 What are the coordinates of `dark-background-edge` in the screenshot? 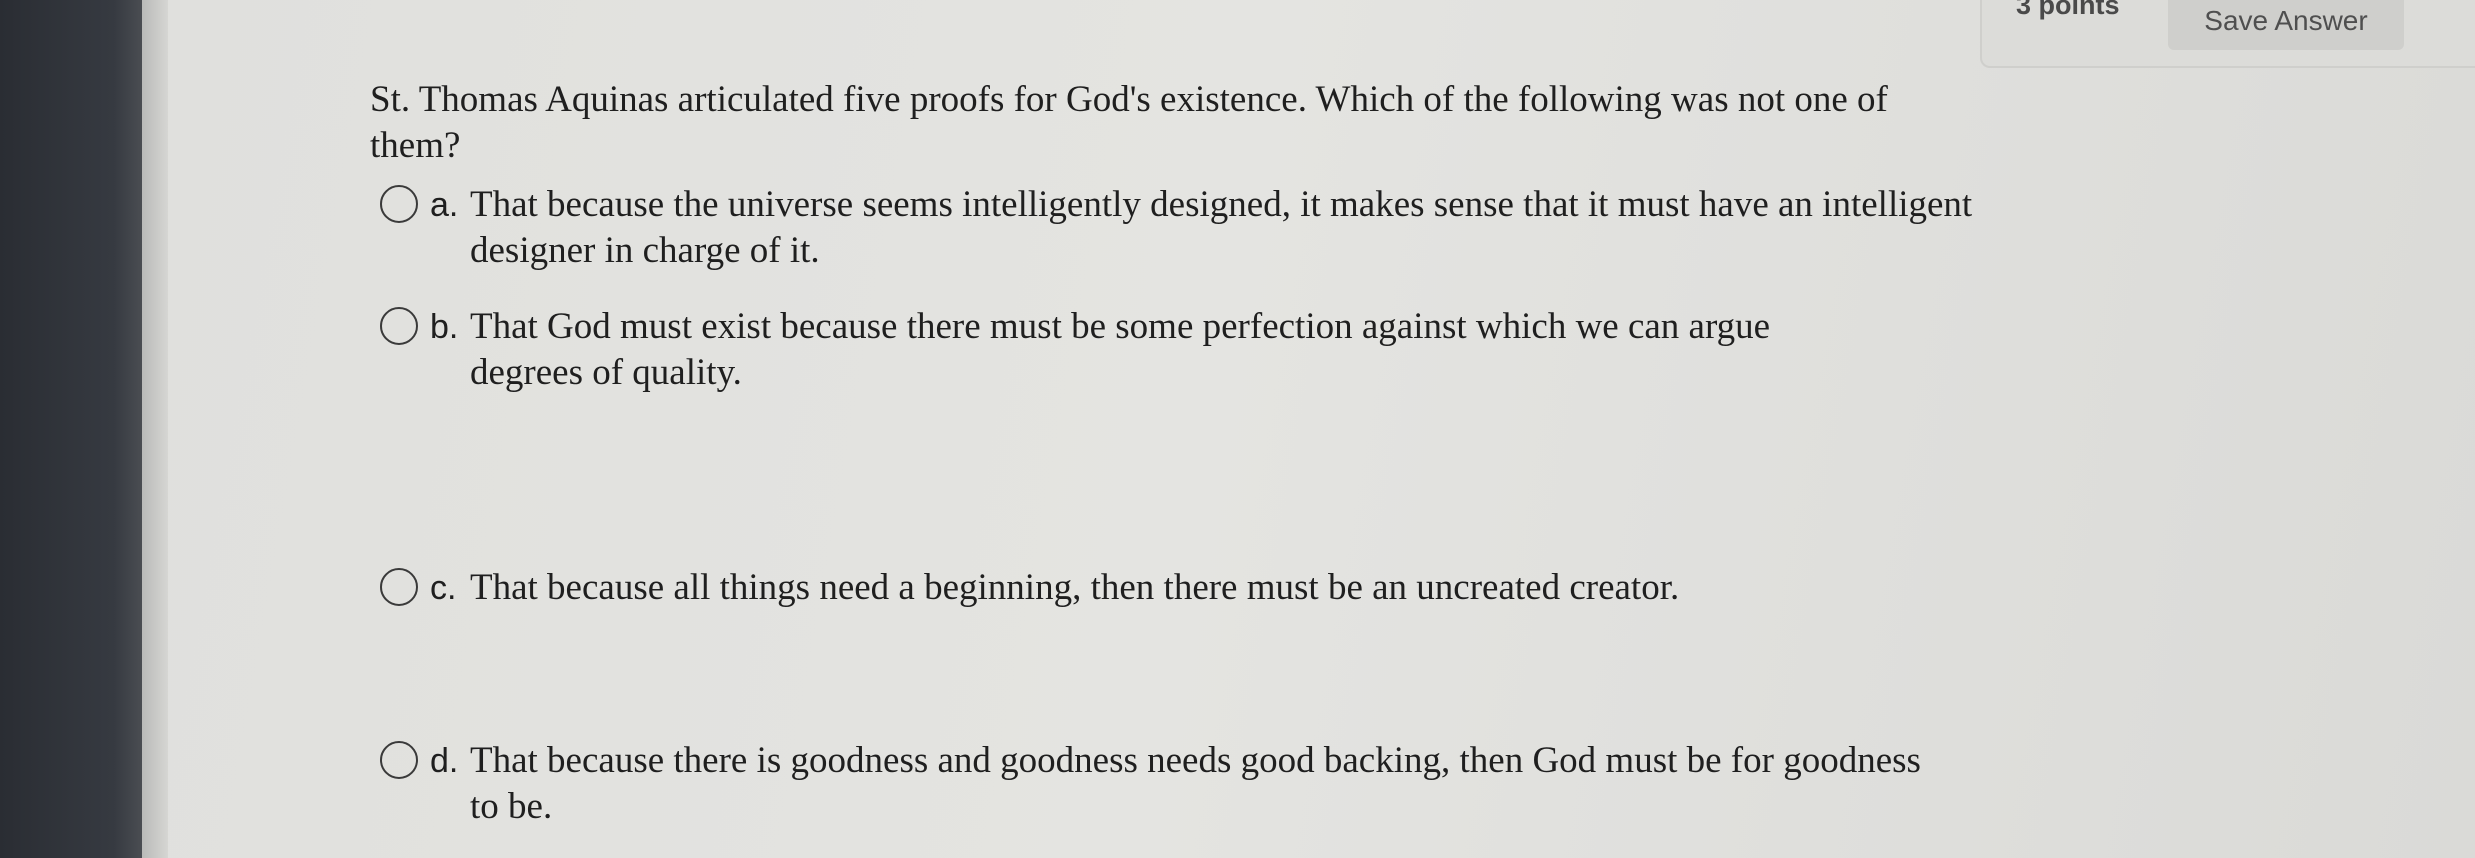 It's located at (71, 429).